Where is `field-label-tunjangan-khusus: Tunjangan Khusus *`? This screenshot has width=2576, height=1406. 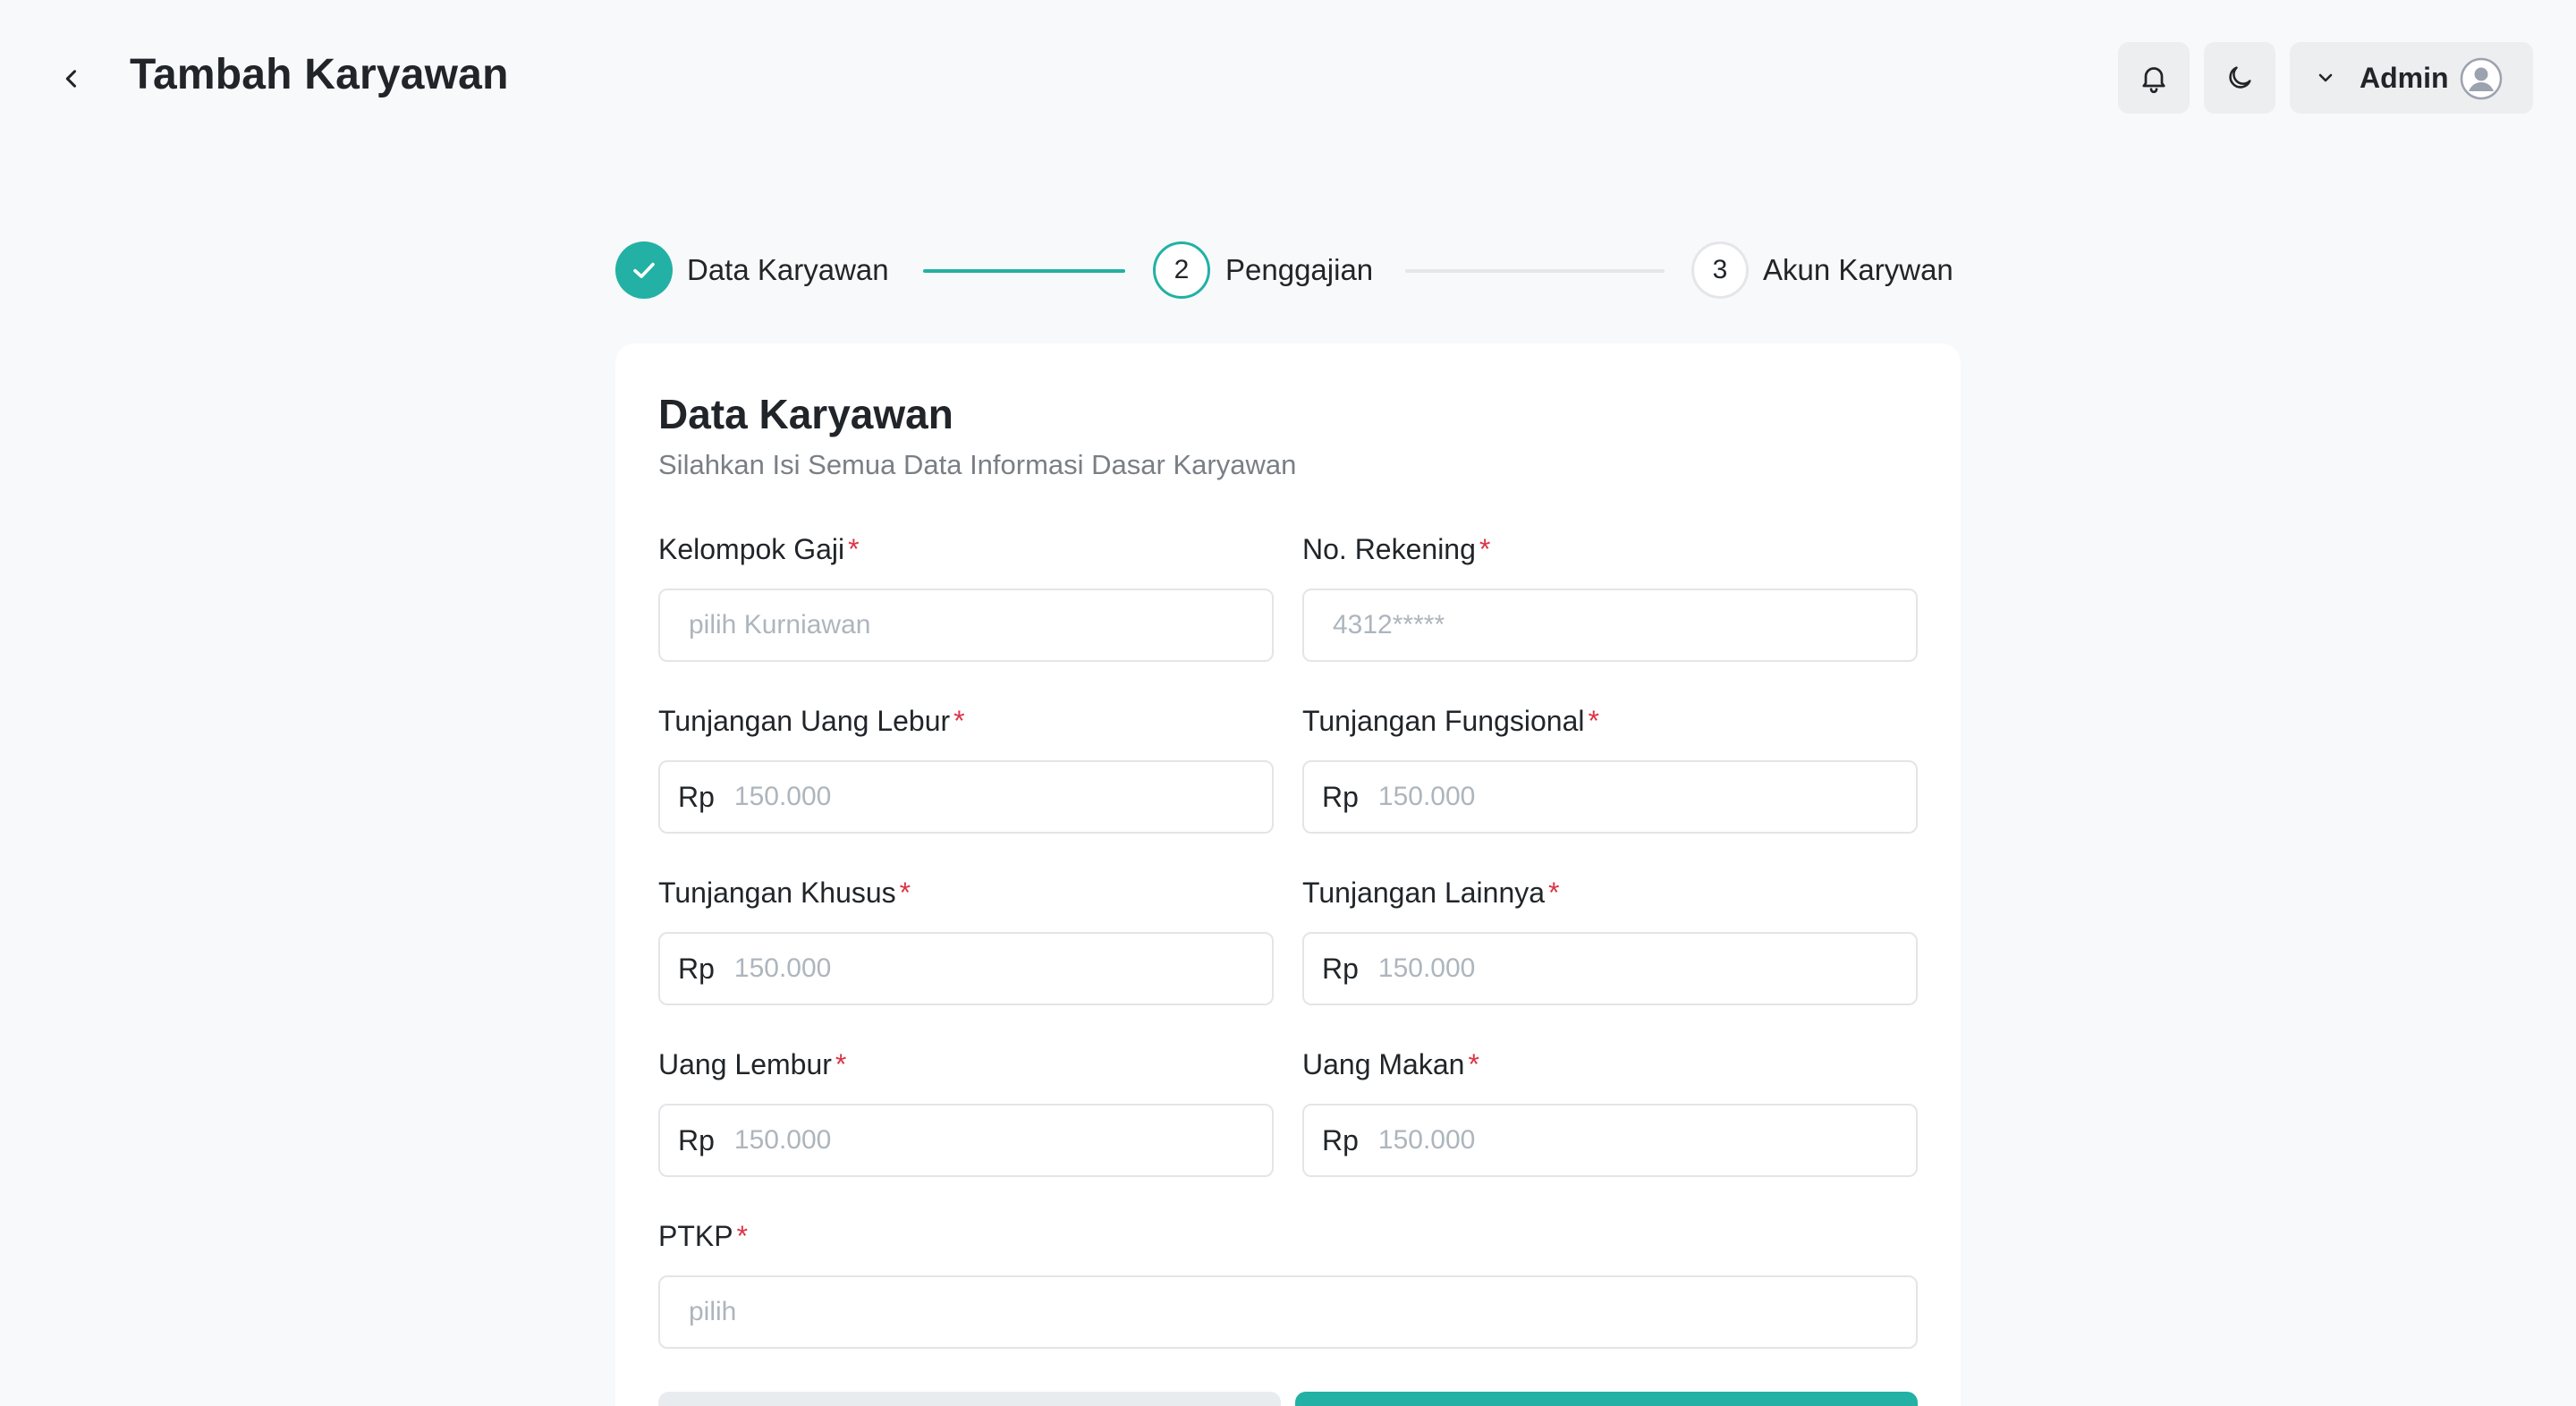
field-label-tunjangan-khusus: Tunjangan Khusus * is located at coordinates (784, 893).